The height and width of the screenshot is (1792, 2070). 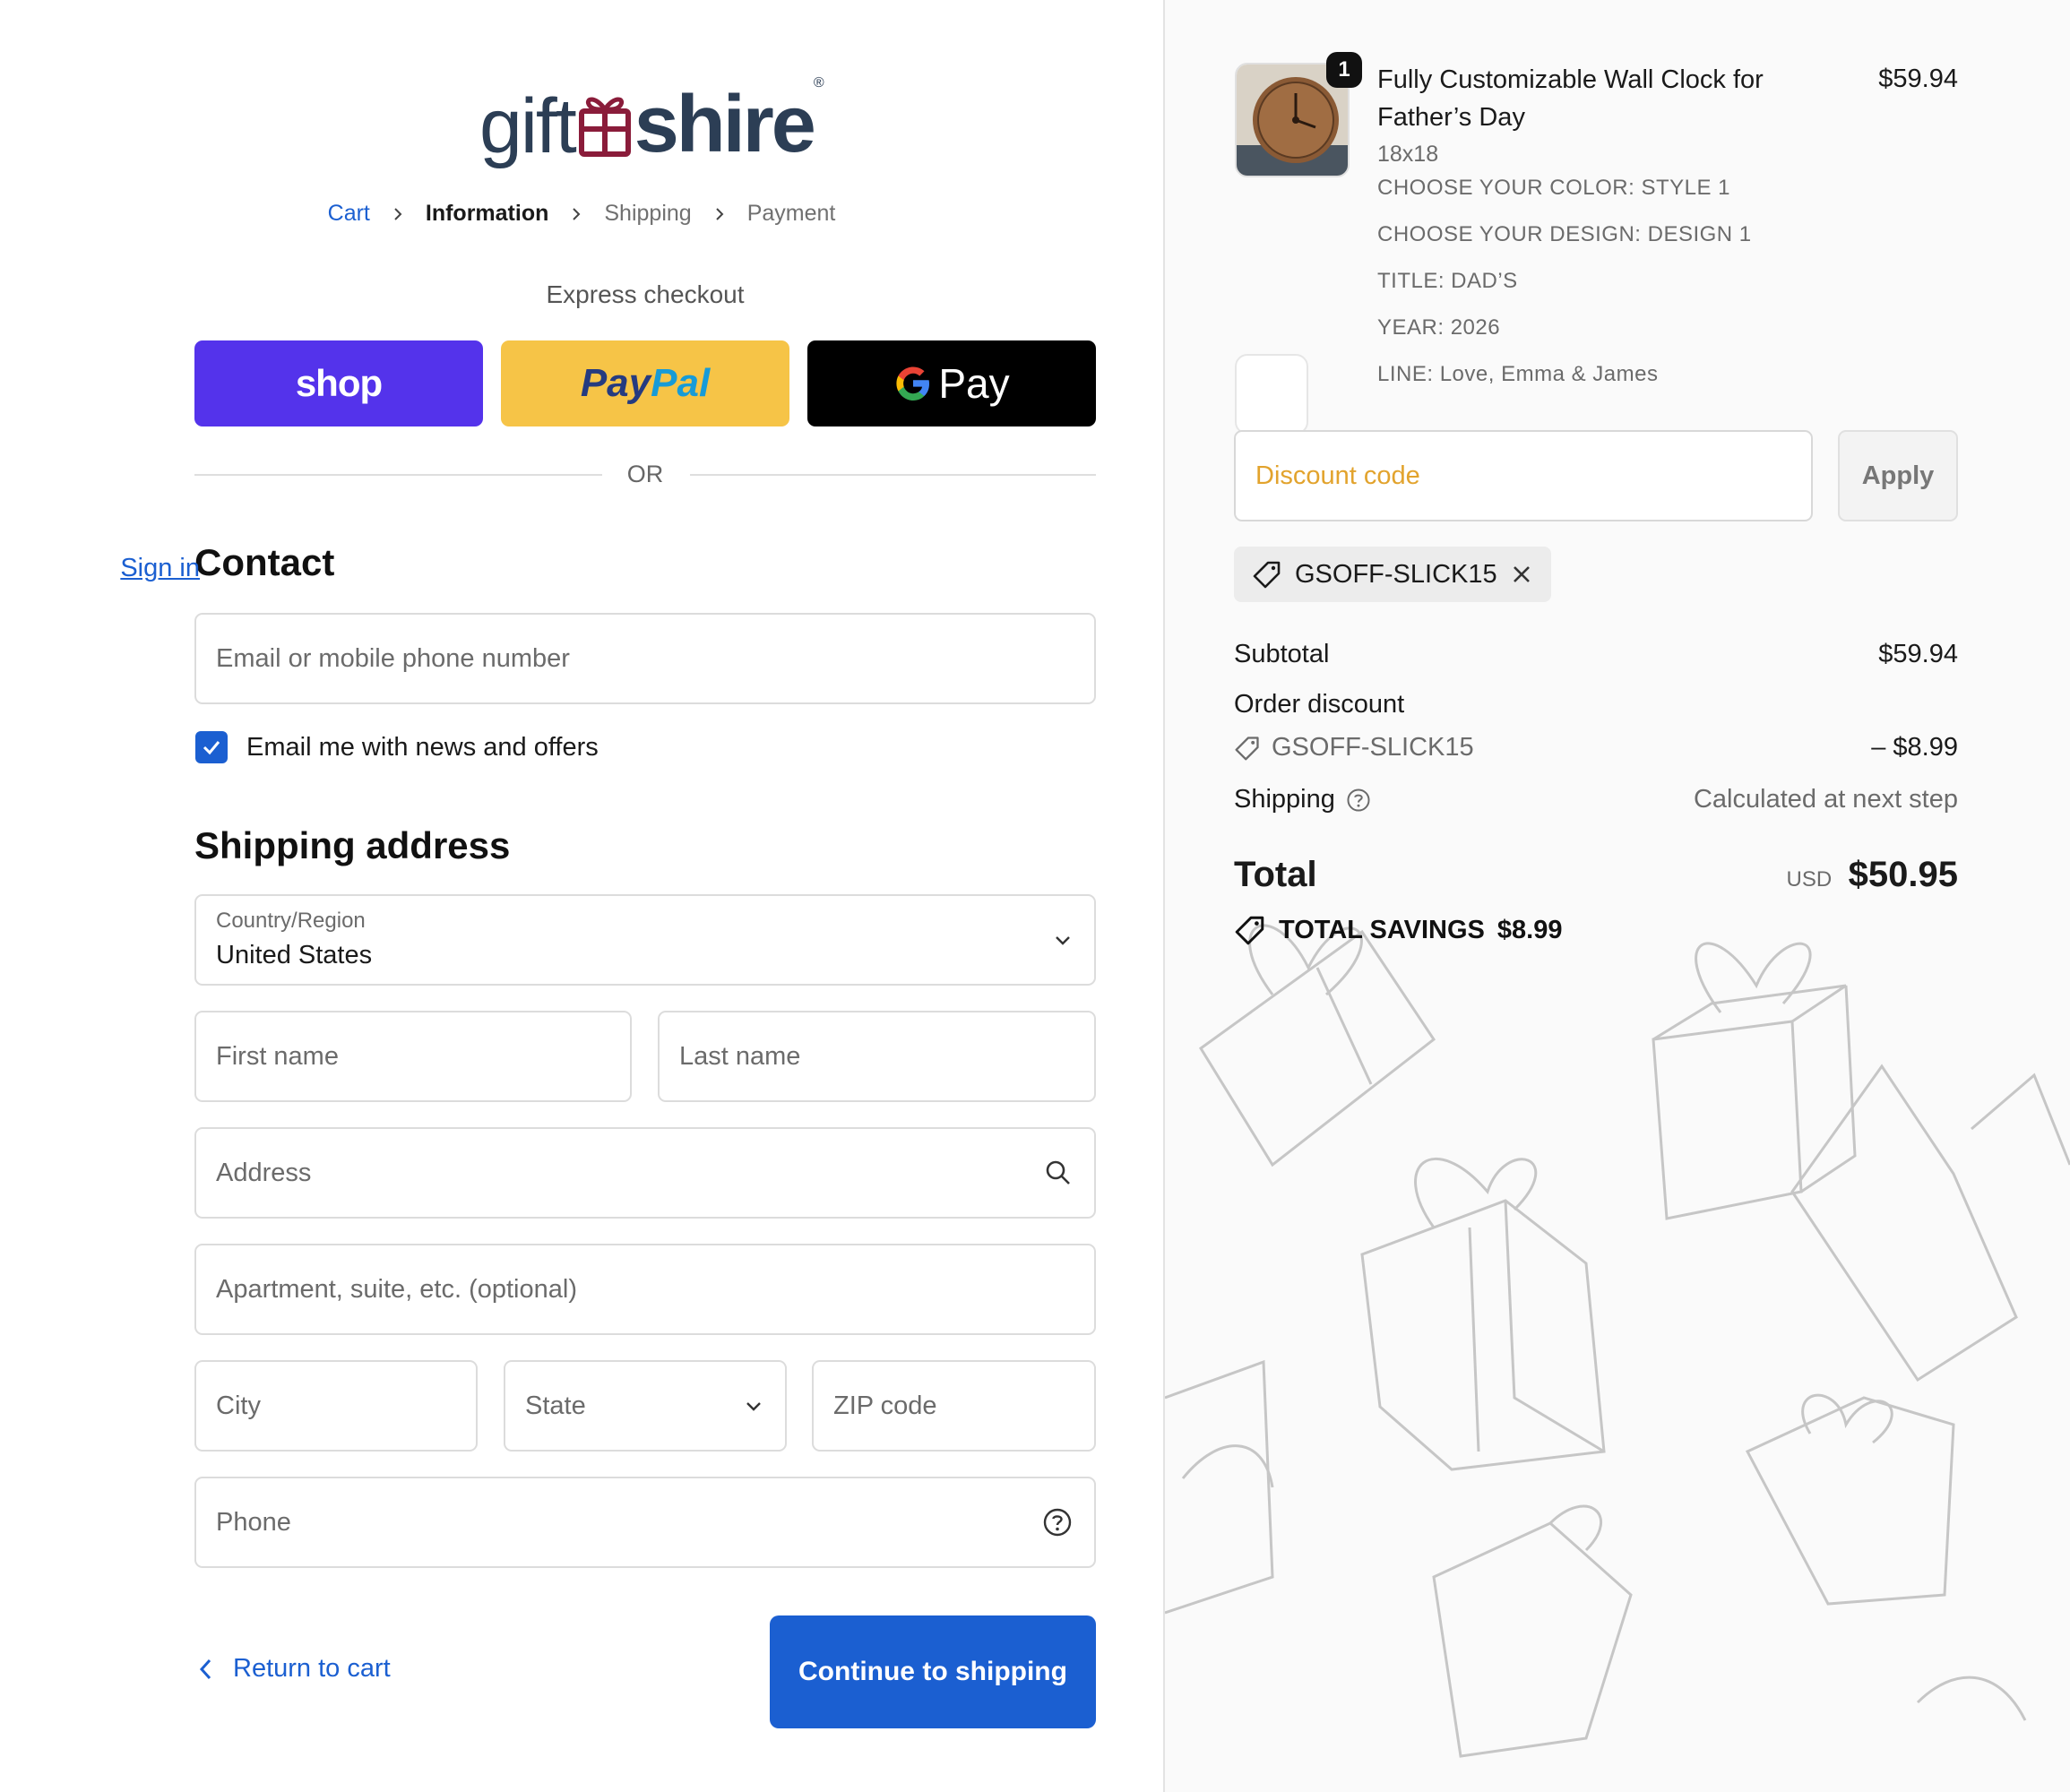 I want to click on phone-field: Phone, so click(x=645, y=1522).